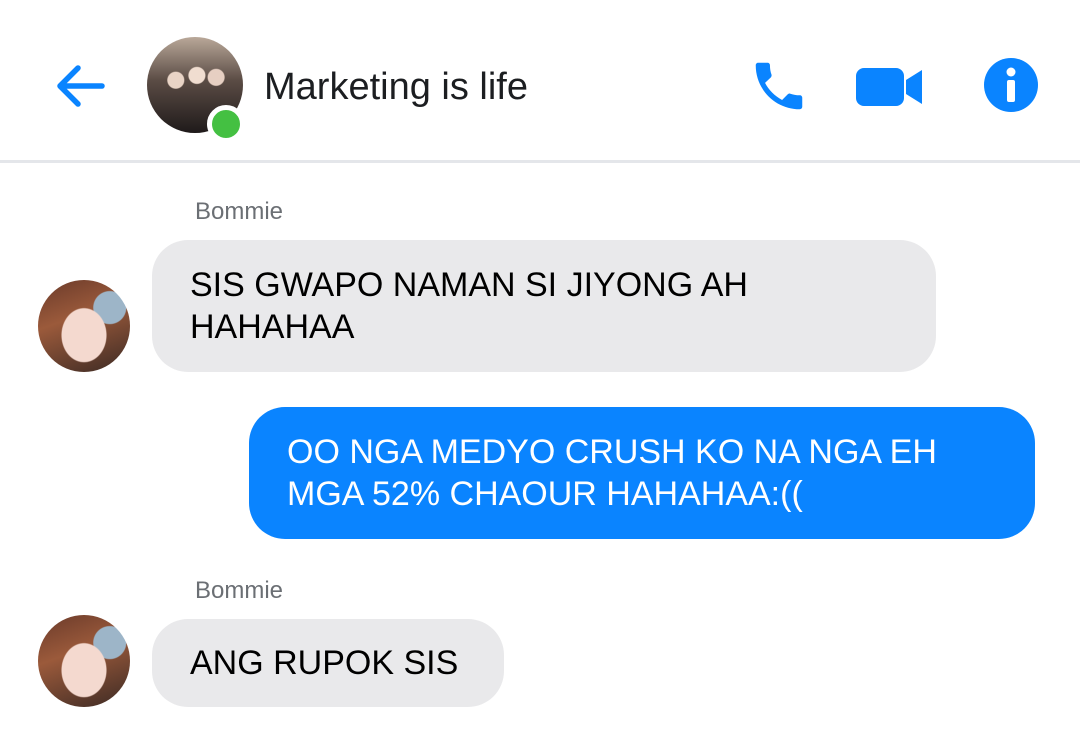 The width and height of the screenshot is (1080, 741). I want to click on phone-icon, so click(779, 86).